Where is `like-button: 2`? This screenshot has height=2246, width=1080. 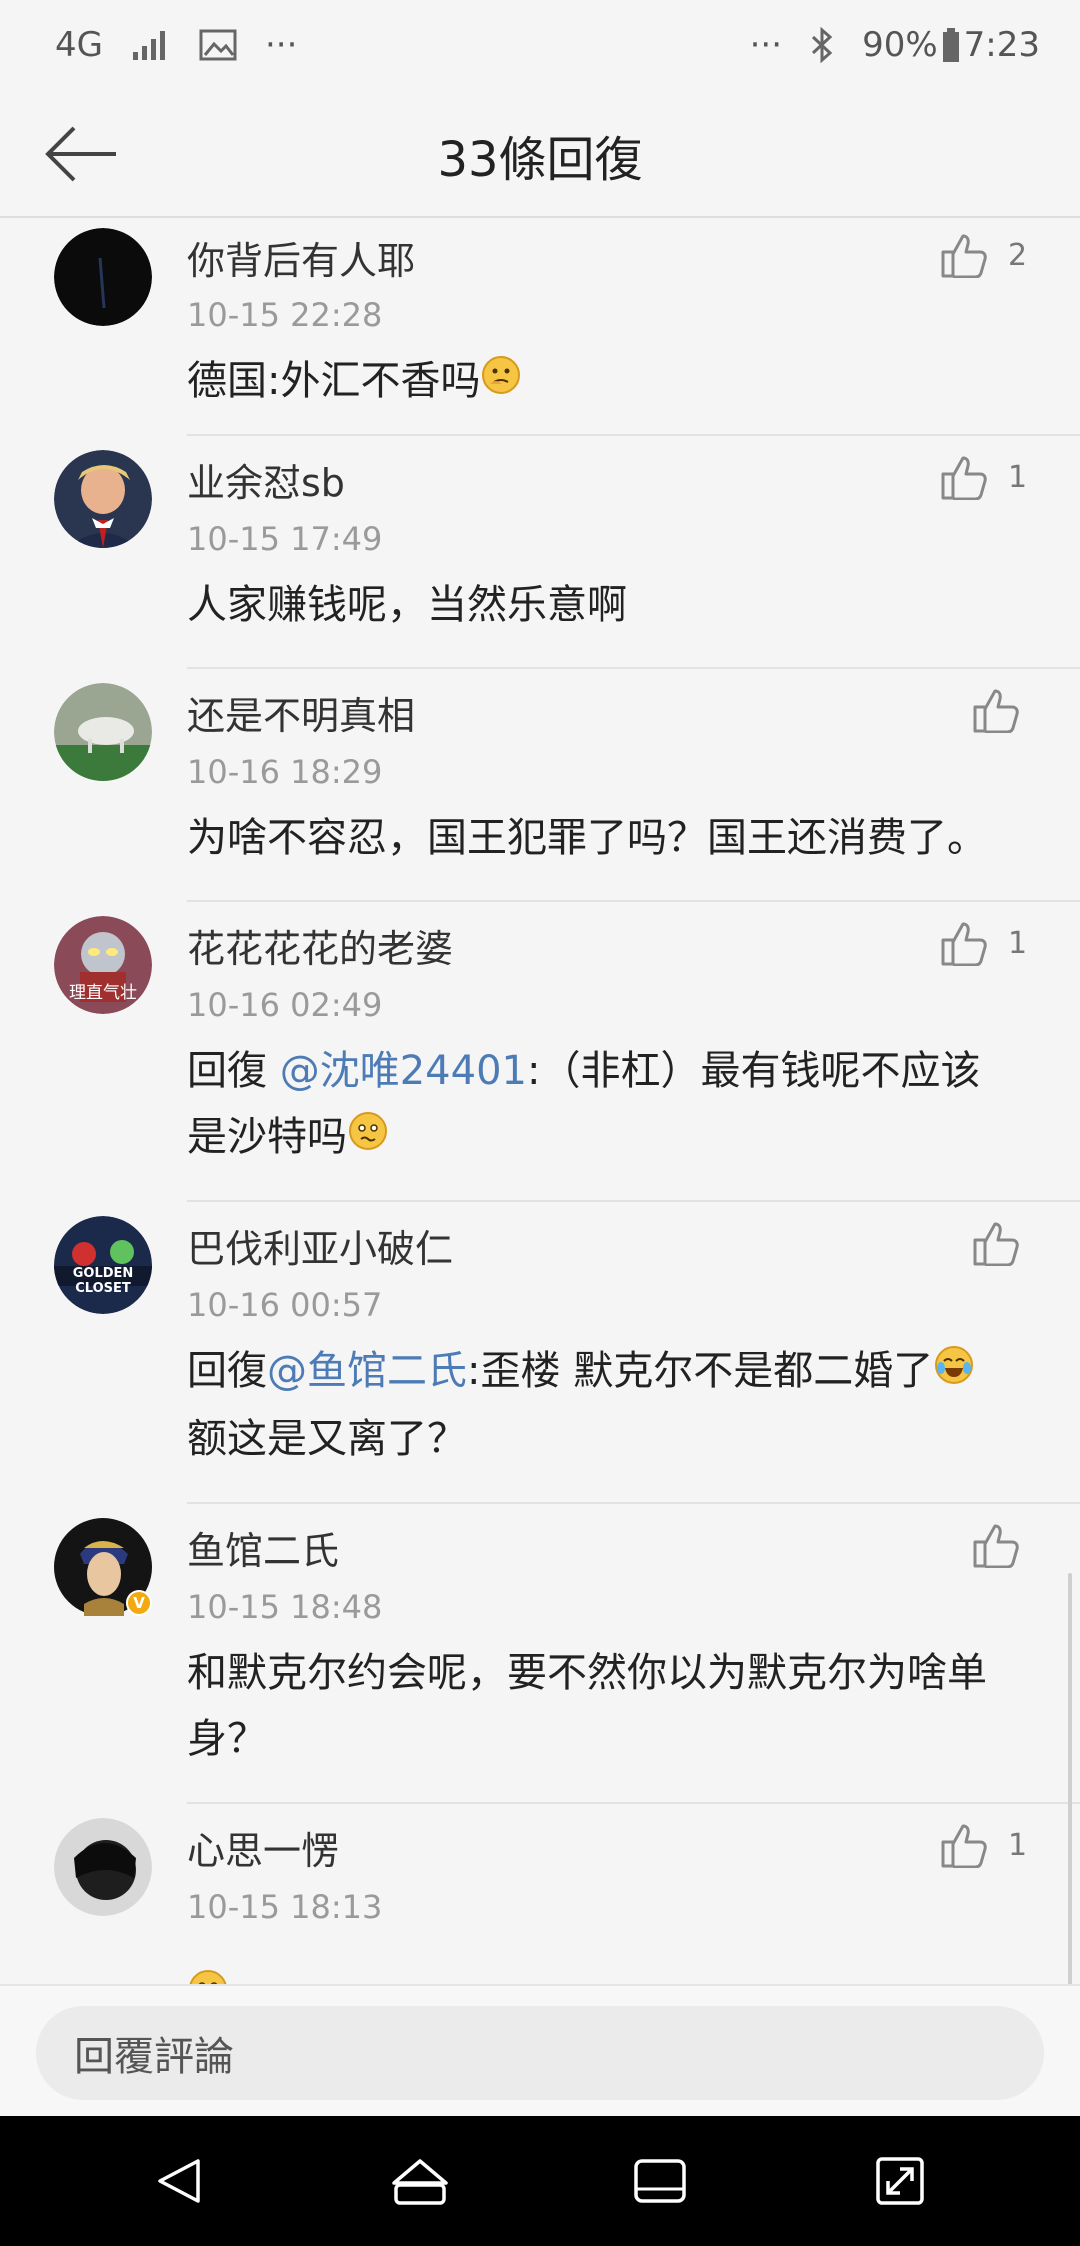 like-button: 2 is located at coordinates (983, 255).